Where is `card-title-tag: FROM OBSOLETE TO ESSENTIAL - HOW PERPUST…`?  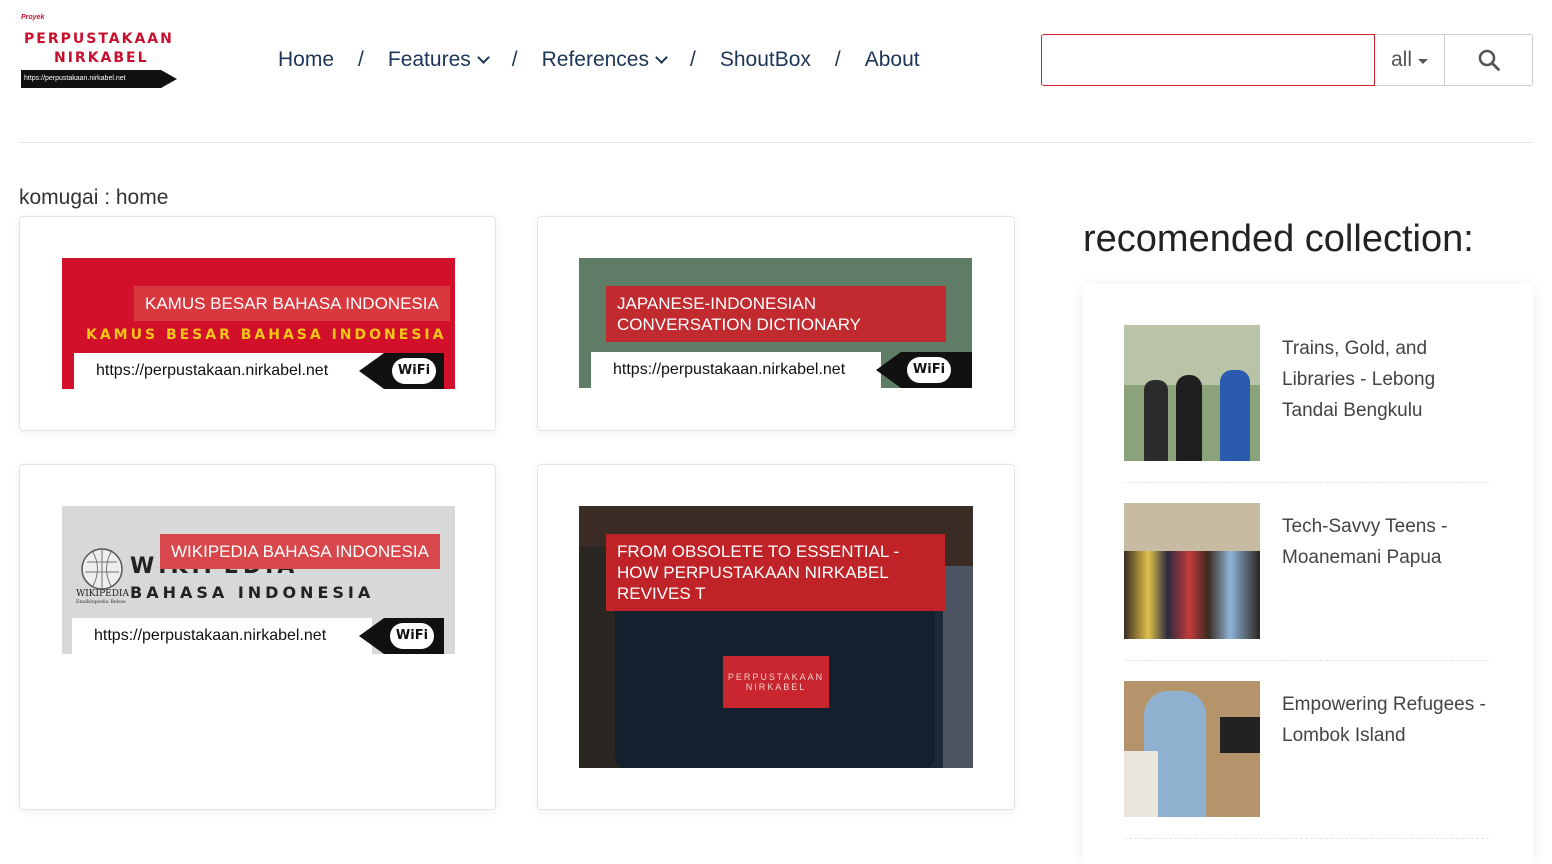 card-title-tag: FROM OBSOLETE TO ESSENTIAL - HOW PERPUST… is located at coordinates (775, 572).